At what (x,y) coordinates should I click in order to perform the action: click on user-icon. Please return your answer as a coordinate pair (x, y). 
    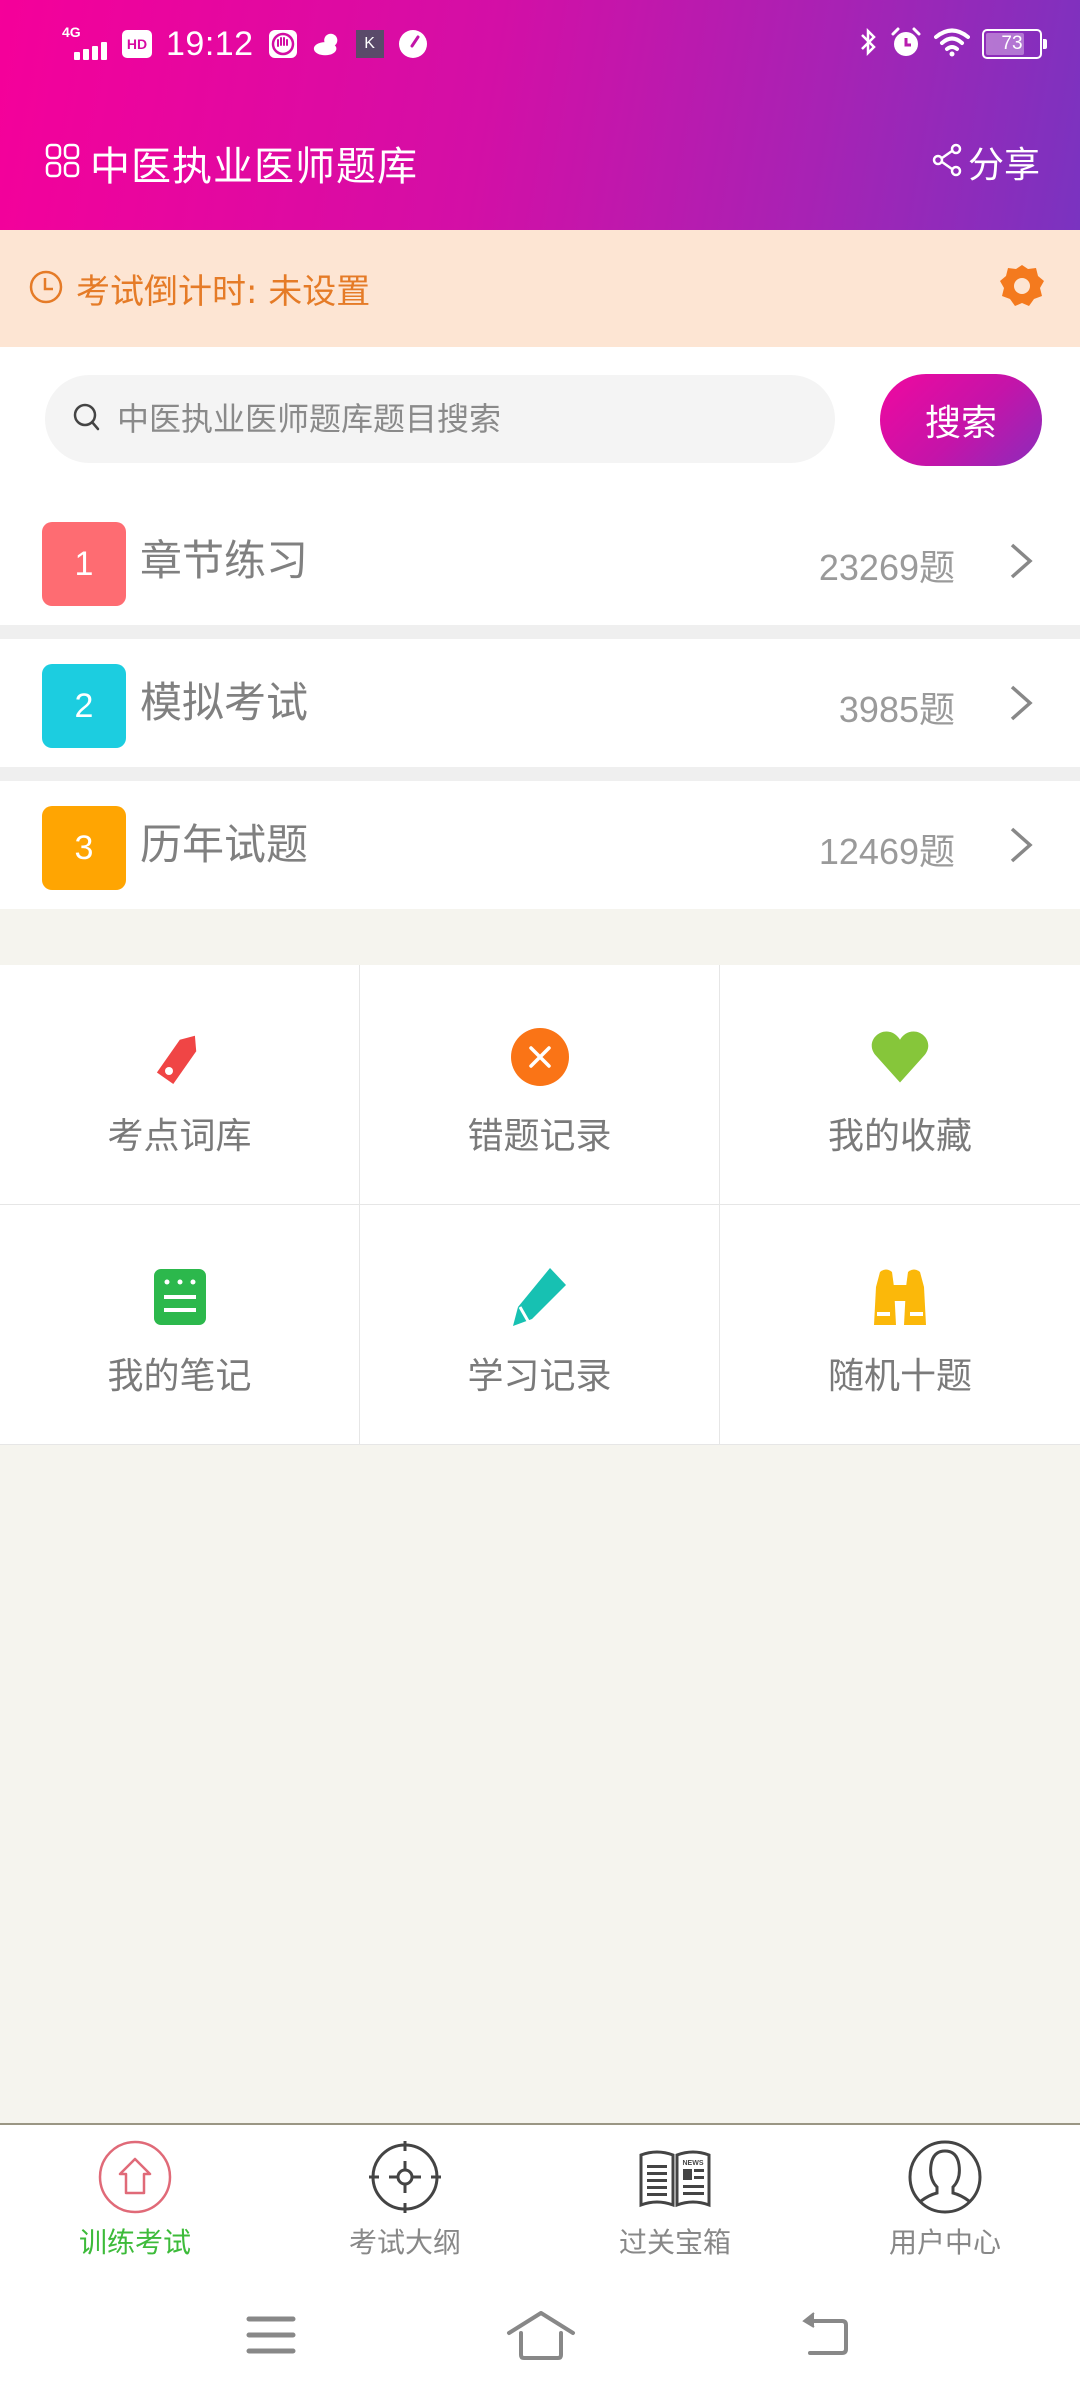
    Looking at the image, I should click on (945, 2177).